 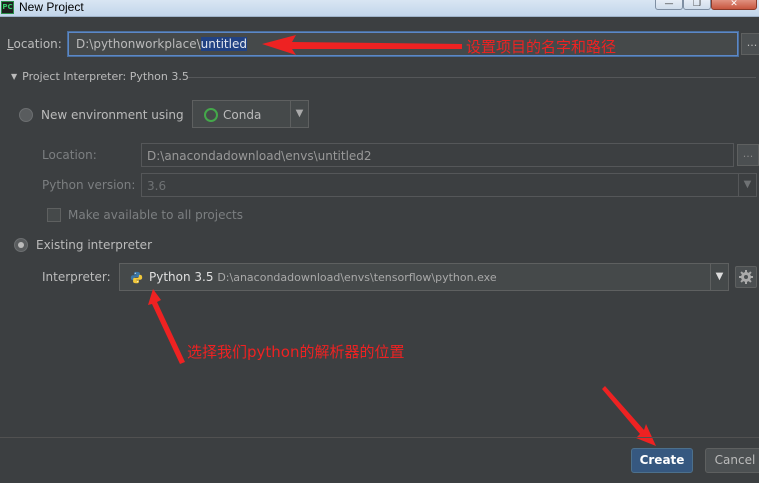 I want to click on create-button: Create, so click(x=662, y=460).